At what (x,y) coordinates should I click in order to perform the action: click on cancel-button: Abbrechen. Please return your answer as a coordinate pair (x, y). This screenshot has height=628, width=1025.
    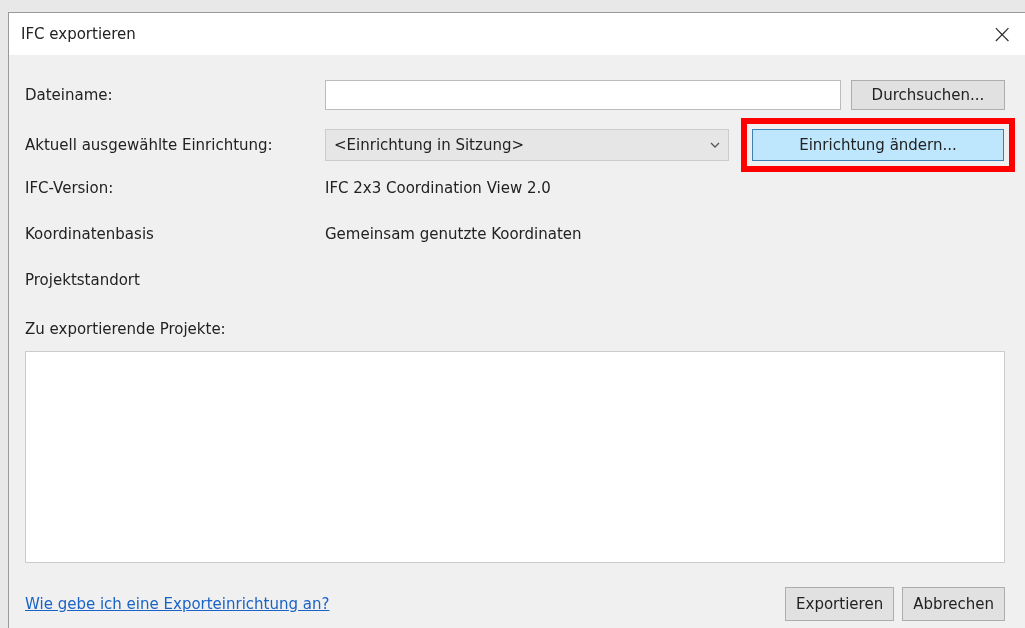
    Looking at the image, I should click on (953, 604).